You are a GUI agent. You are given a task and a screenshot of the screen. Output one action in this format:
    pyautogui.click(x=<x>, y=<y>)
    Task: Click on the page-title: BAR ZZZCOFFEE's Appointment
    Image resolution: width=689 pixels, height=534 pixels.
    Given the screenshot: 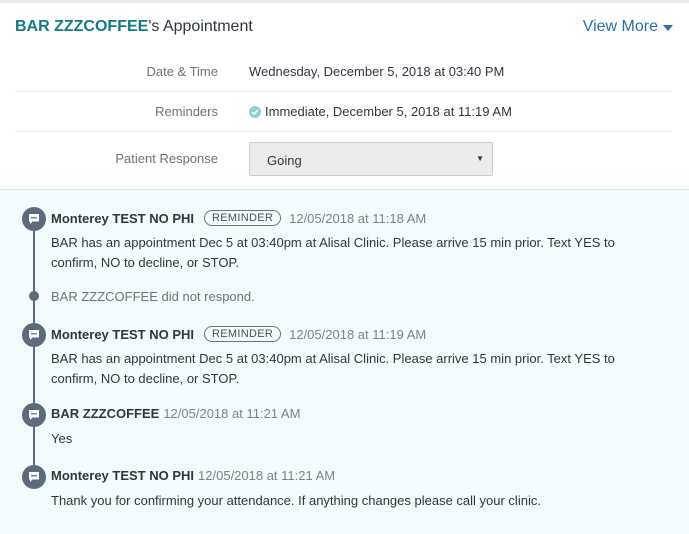 What is the action you would take?
    pyautogui.click(x=134, y=27)
    